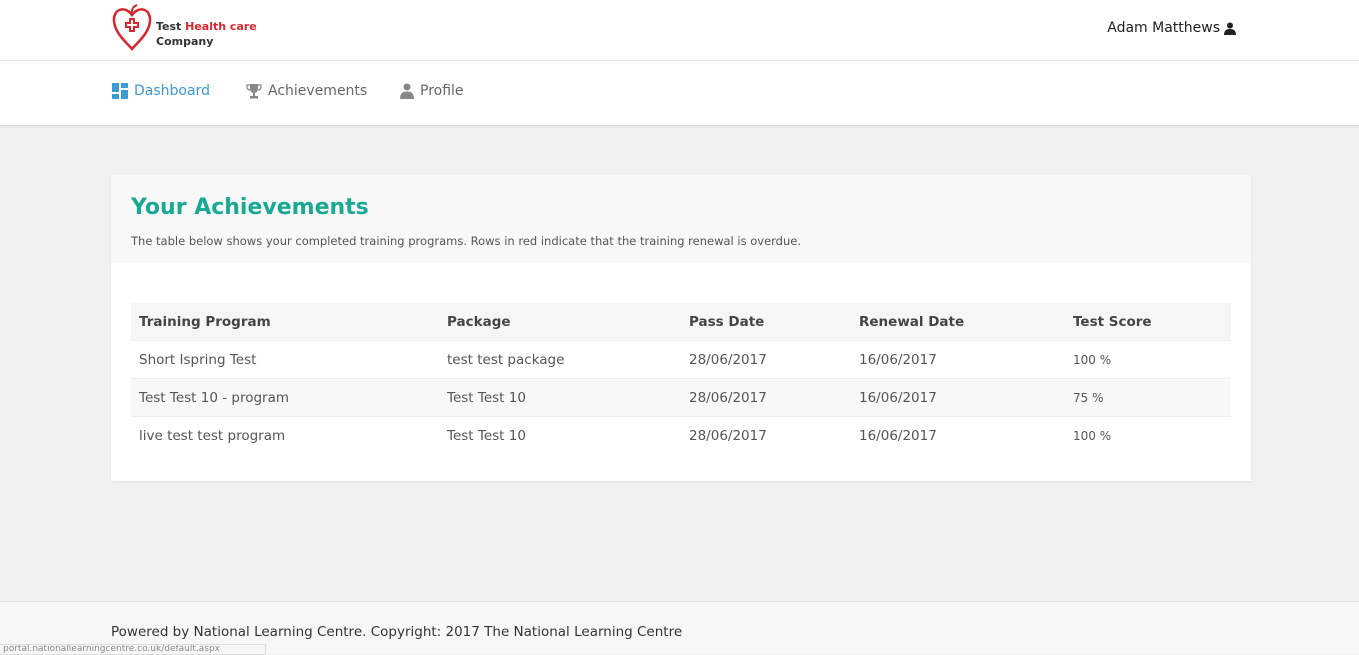  I want to click on nav-dashboard-label: Dashboard, so click(172, 91).